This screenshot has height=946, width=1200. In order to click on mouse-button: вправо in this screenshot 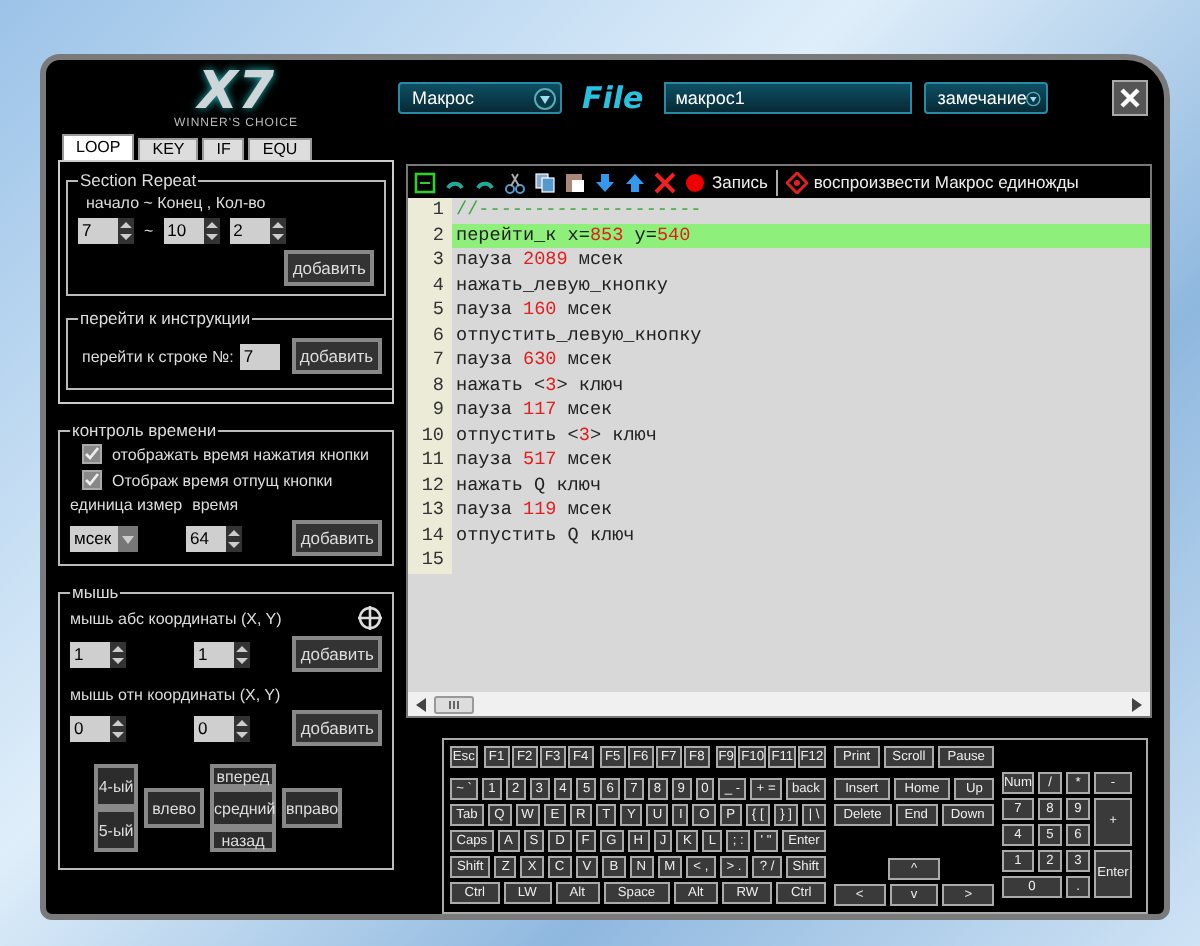, I will do `click(312, 808)`.